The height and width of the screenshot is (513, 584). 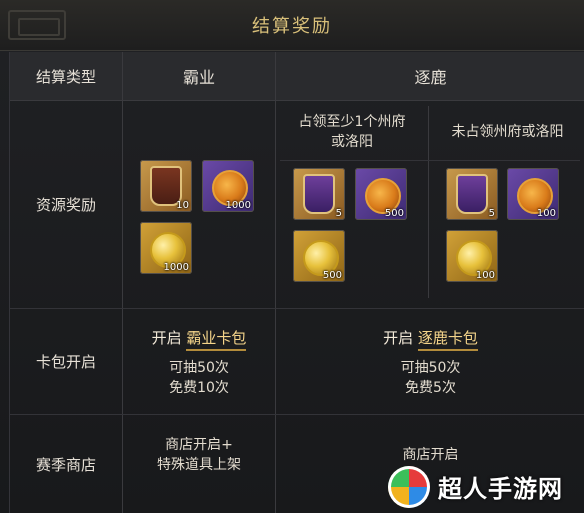 What do you see at coordinates (166, 248) in the screenshot?
I see `gold-coin-icon: 1000` at bounding box center [166, 248].